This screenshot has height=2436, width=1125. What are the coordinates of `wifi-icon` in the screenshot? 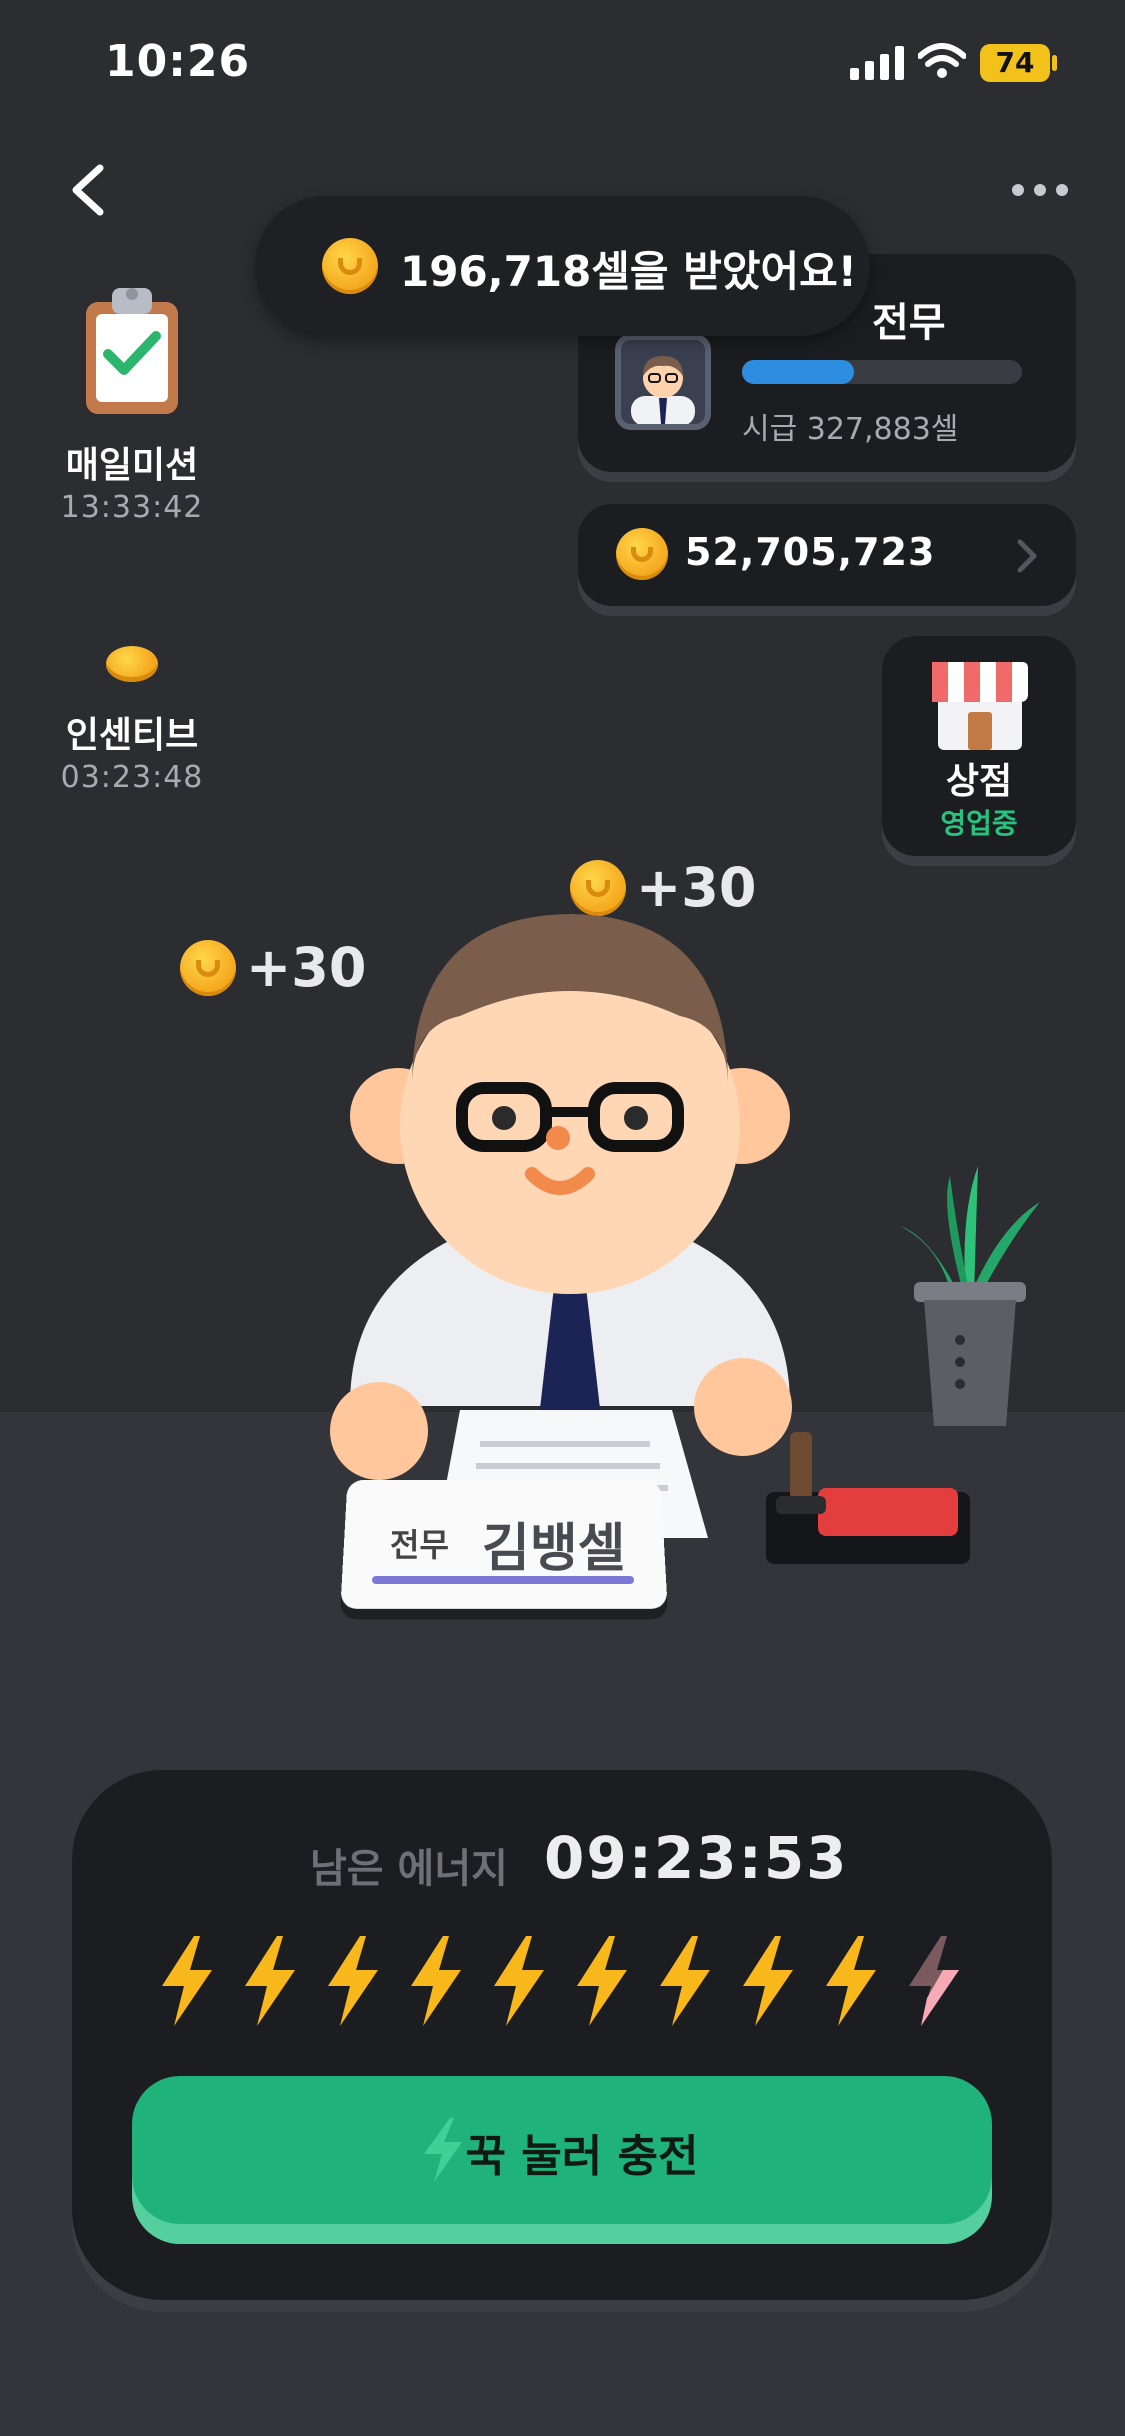 It's located at (942, 60).